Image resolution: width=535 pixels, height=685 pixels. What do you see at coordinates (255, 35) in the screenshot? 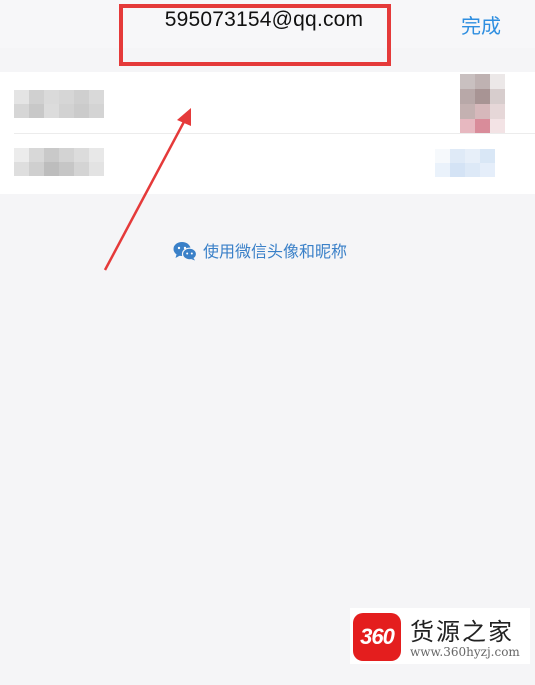
I see `red-highlight-box` at bounding box center [255, 35].